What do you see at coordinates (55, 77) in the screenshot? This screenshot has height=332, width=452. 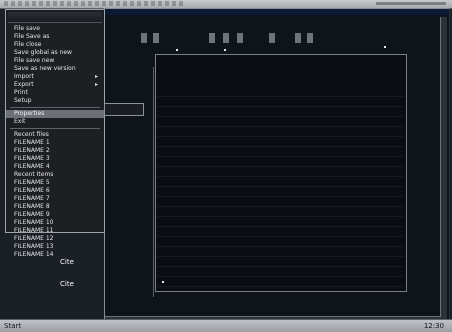 I see `menu-item: Import ▸` at bounding box center [55, 77].